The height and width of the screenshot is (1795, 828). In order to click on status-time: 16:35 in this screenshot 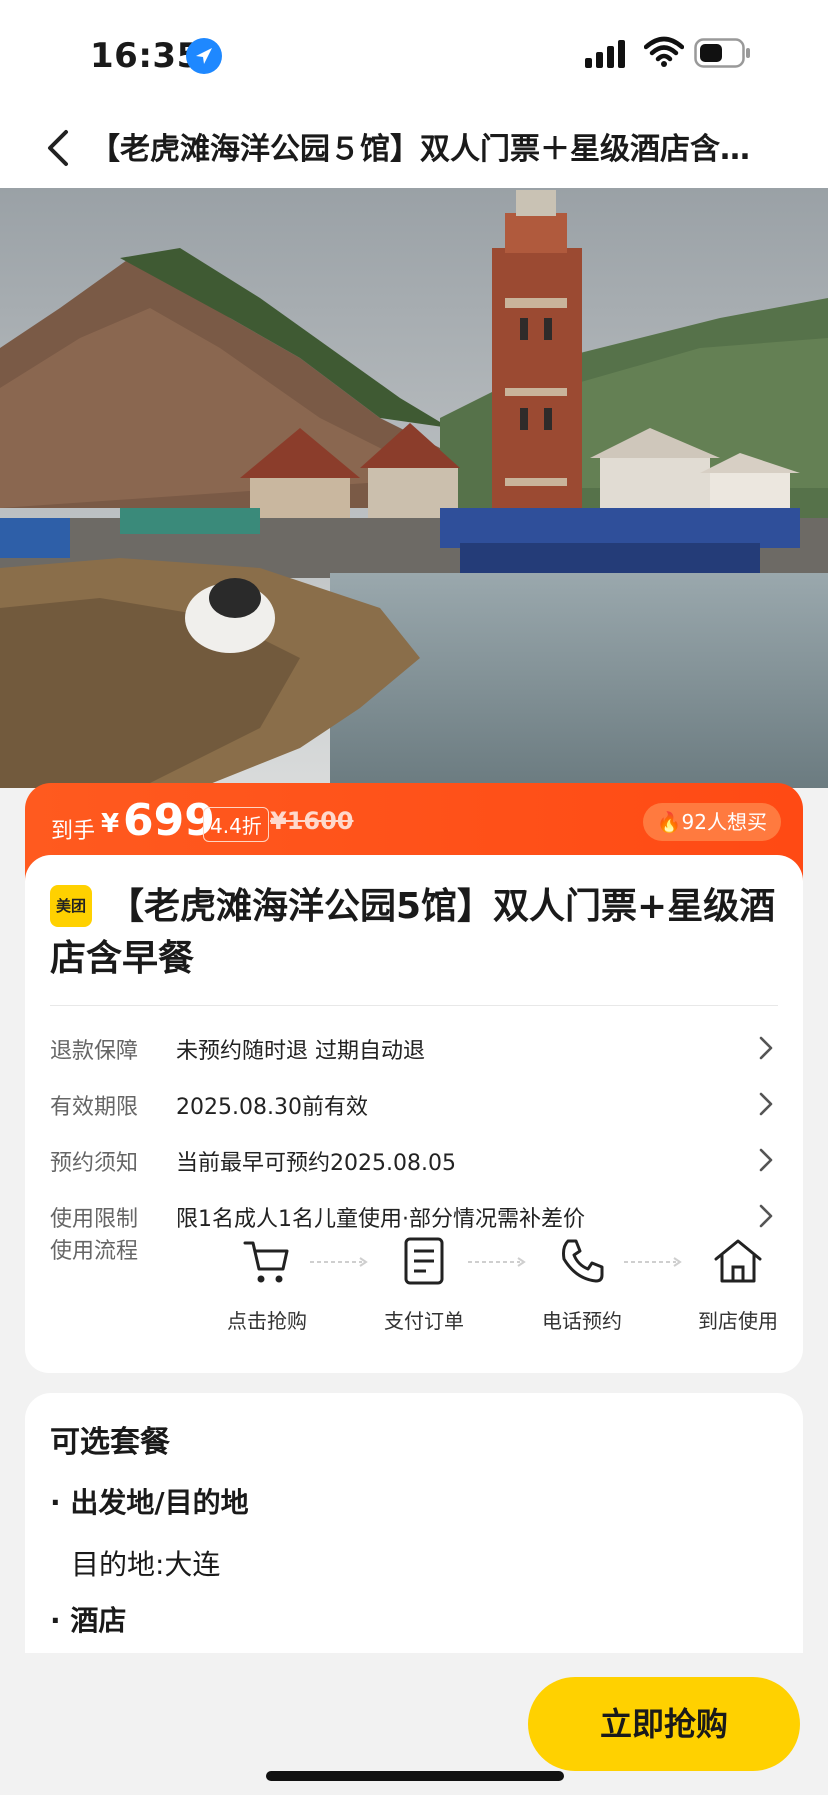, I will do `click(145, 56)`.